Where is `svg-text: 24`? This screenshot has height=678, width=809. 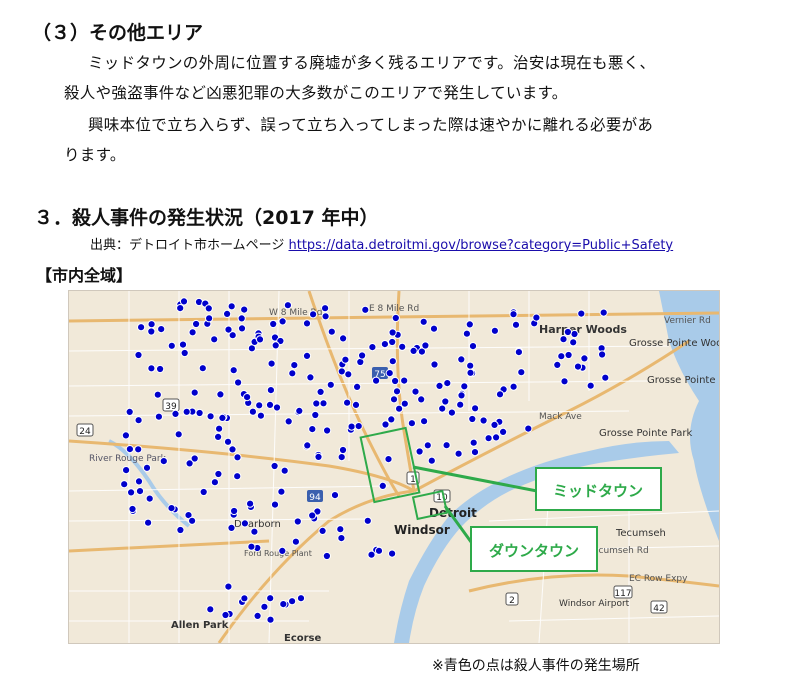
svg-text: 24 is located at coordinates (85, 432).